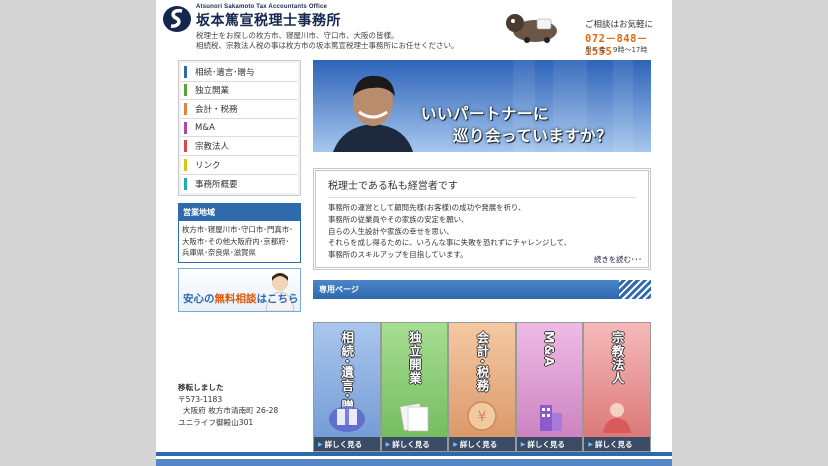  Describe the element at coordinates (482, 289) in the screenshot. I see `section-header: 専用ページ` at that location.